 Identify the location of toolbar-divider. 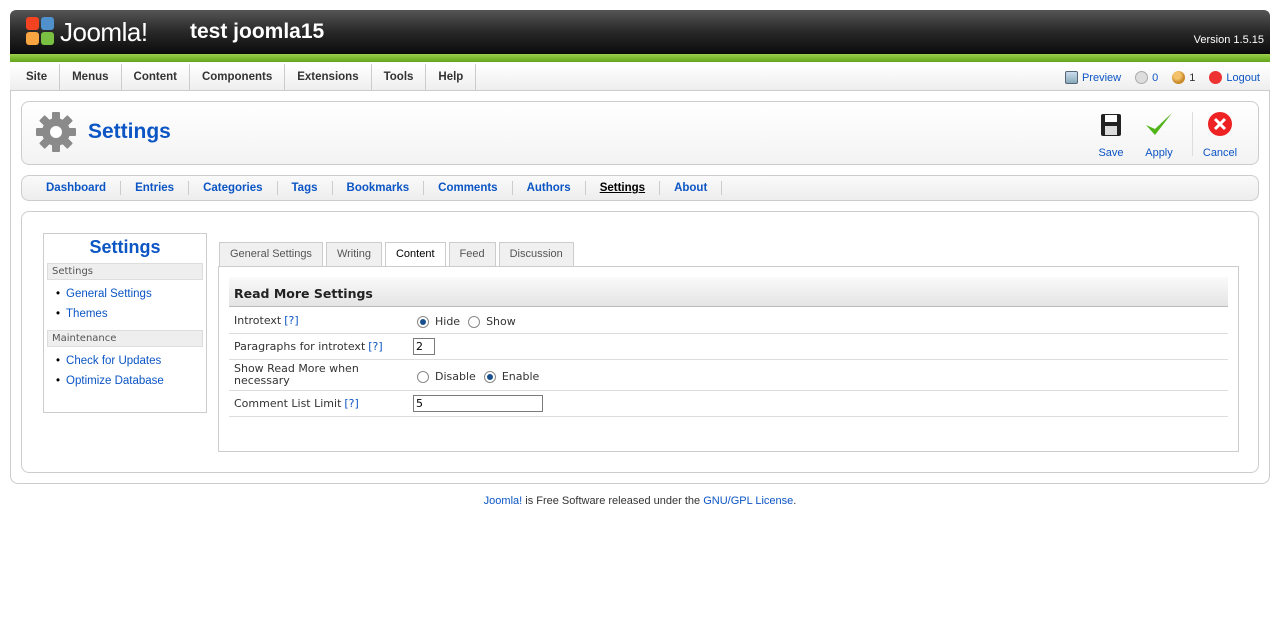
(1192, 134).